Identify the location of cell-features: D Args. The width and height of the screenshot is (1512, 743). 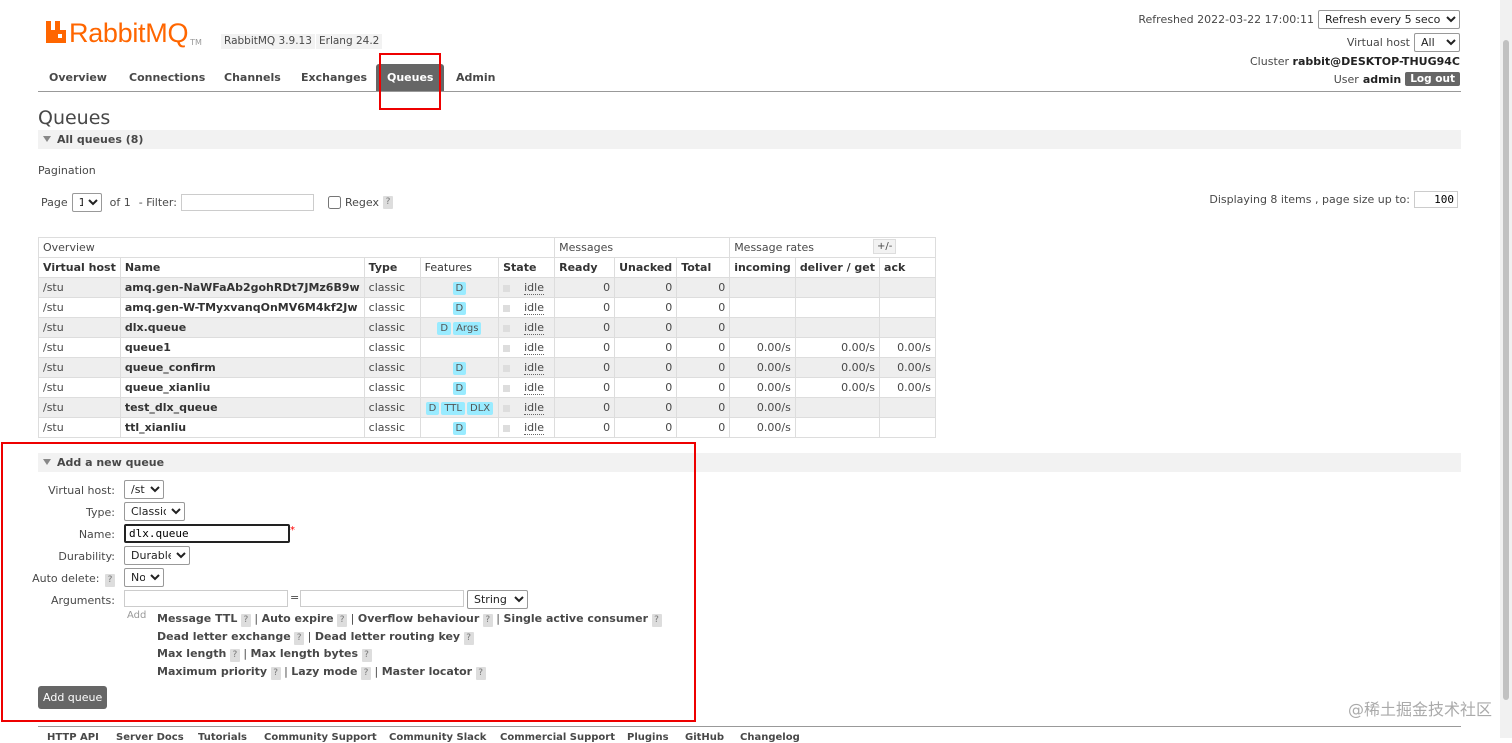
(459, 327).